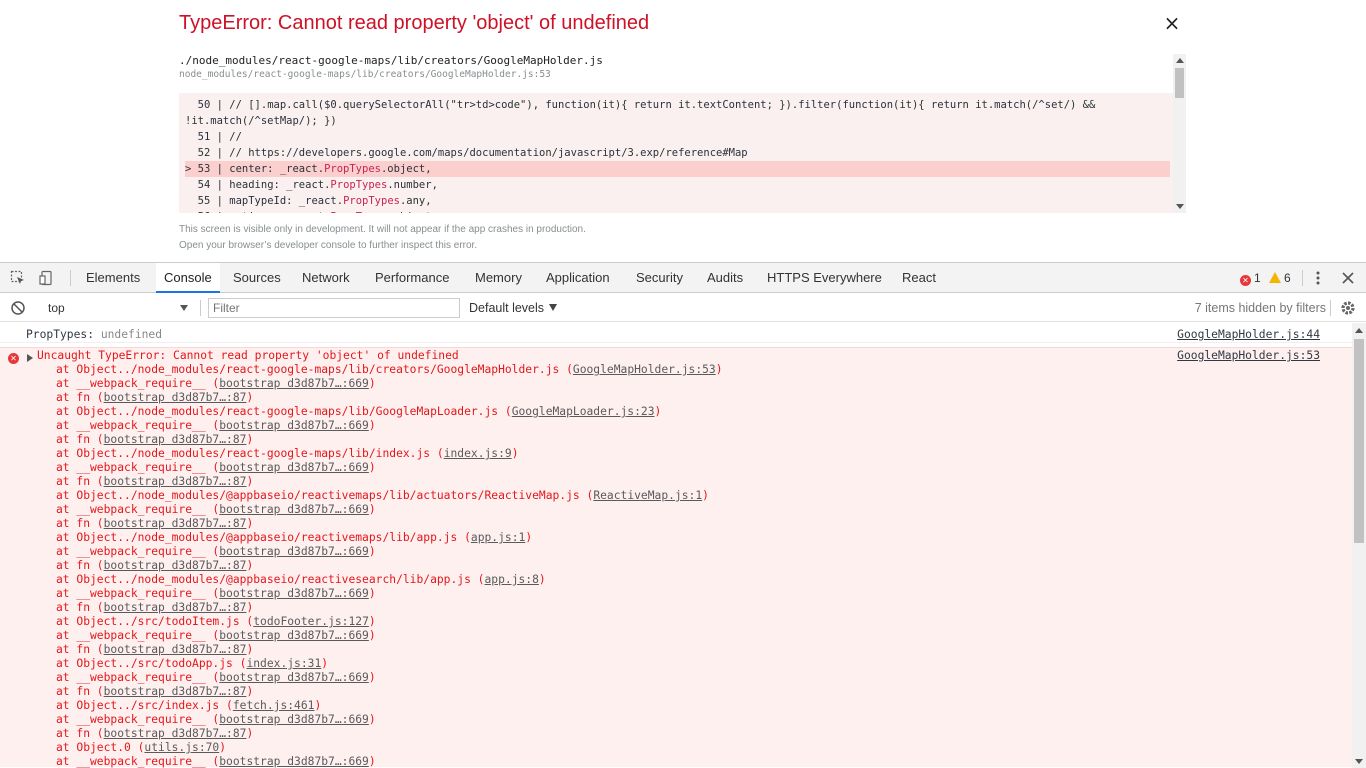 The height and width of the screenshot is (768, 1366). I want to click on stack-frame-link: todoFooter.js:127, so click(311, 621).